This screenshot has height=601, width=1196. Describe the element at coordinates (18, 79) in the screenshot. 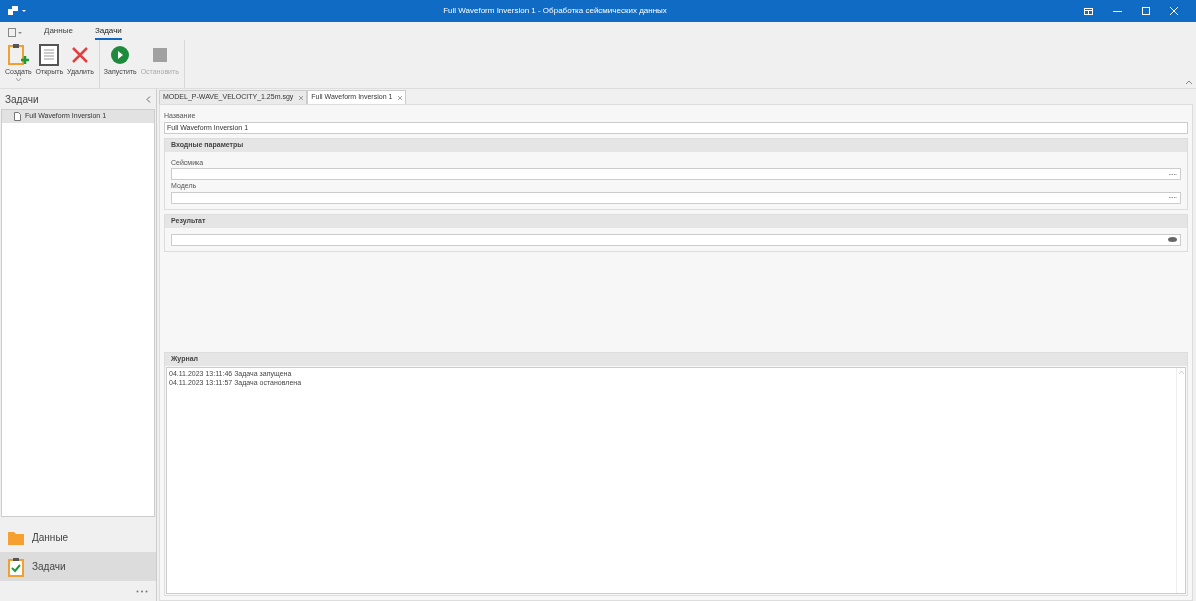

I see `caret-icon` at that location.